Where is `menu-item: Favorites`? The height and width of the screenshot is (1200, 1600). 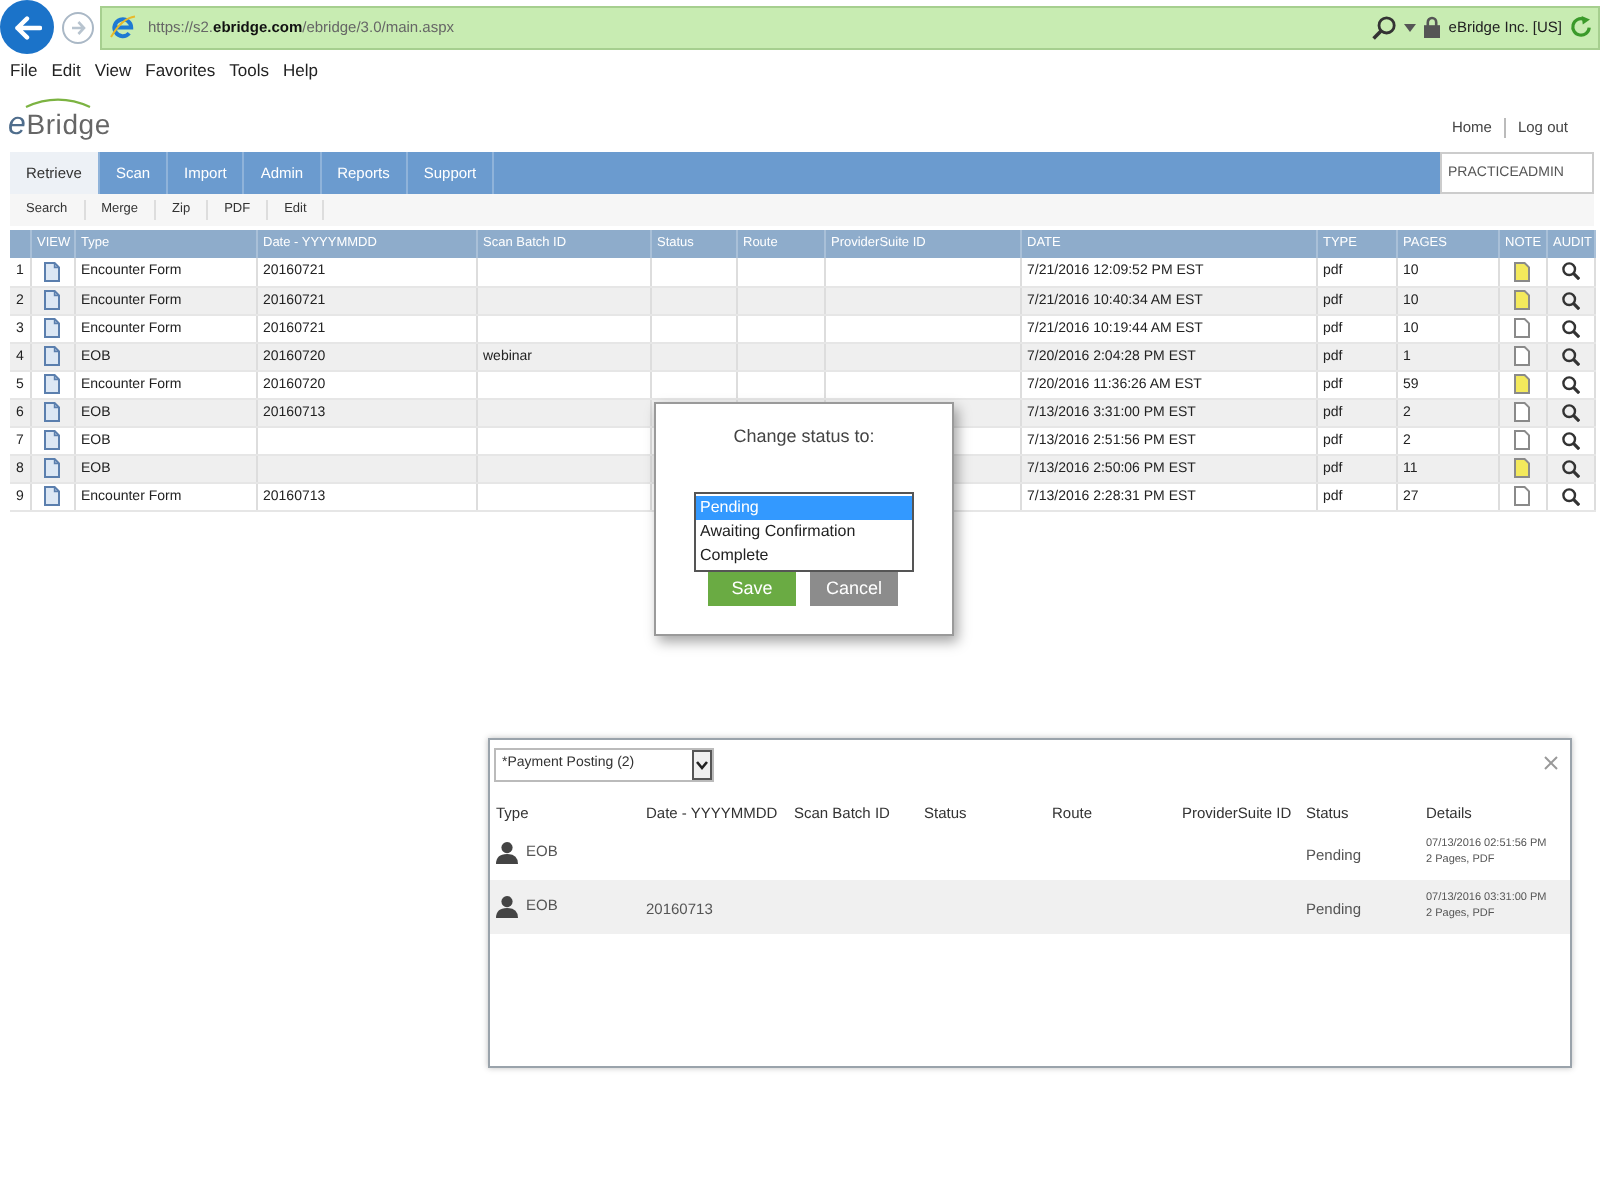 menu-item: Favorites is located at coordinates (180, 71).